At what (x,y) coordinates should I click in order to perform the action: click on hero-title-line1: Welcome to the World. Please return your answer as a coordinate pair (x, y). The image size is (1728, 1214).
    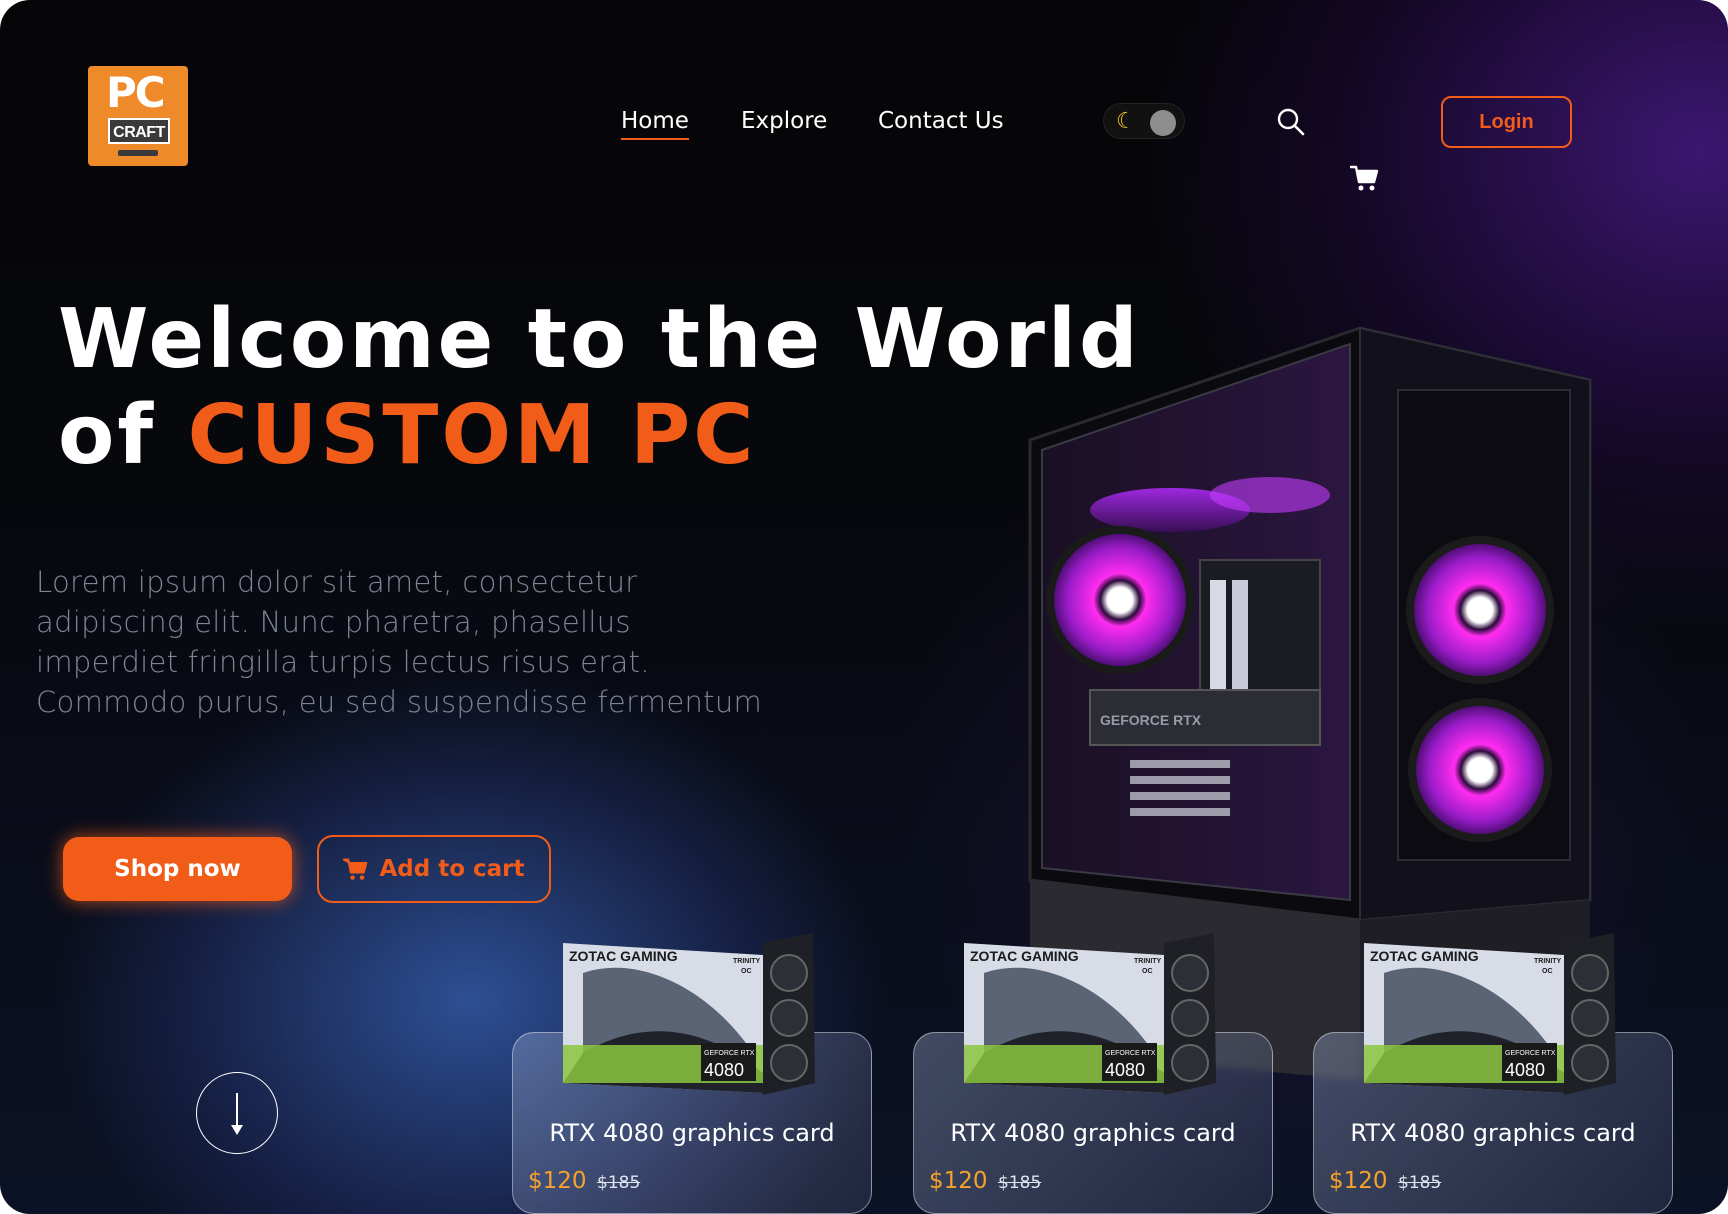
    Looking at the image, I should click on (599, 339).